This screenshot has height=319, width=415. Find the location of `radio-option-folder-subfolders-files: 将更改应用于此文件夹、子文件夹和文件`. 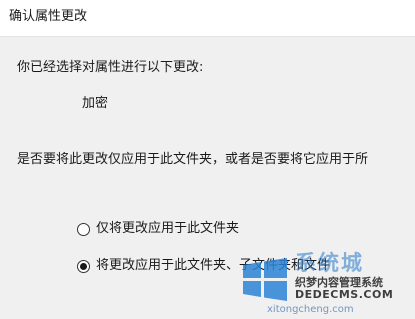

radio-option-folder-subfolders-files: 将更改应用于此文件夹、子文件夹和文件 is located at coordinates (203, 266).